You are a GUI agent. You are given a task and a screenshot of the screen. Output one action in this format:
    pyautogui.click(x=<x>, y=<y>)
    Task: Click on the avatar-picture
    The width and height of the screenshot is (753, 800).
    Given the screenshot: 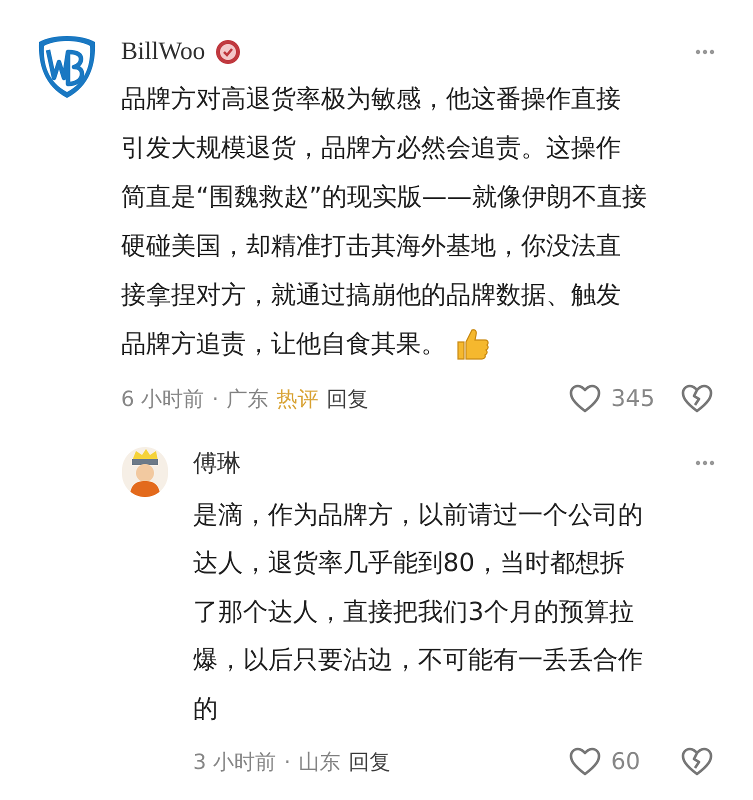 What is the action you would take?
    pyautogui.click(x=145, y=471)
    